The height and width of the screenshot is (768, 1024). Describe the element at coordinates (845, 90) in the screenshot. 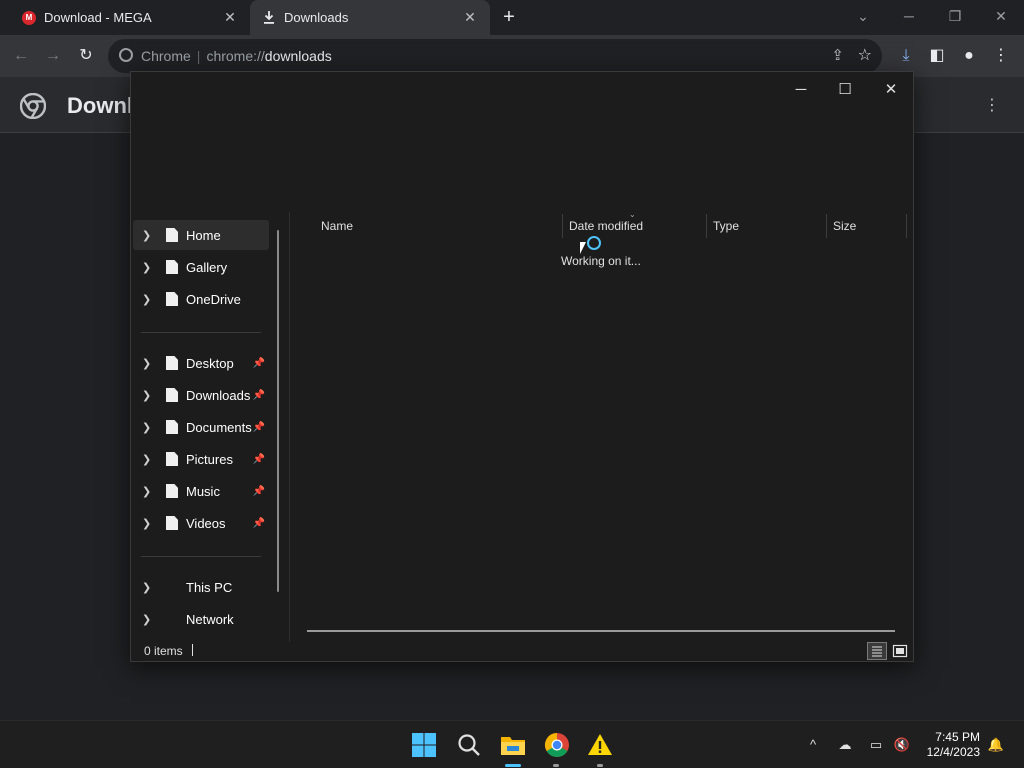

I see `dialog-maximize-icon: ☐` at that location.